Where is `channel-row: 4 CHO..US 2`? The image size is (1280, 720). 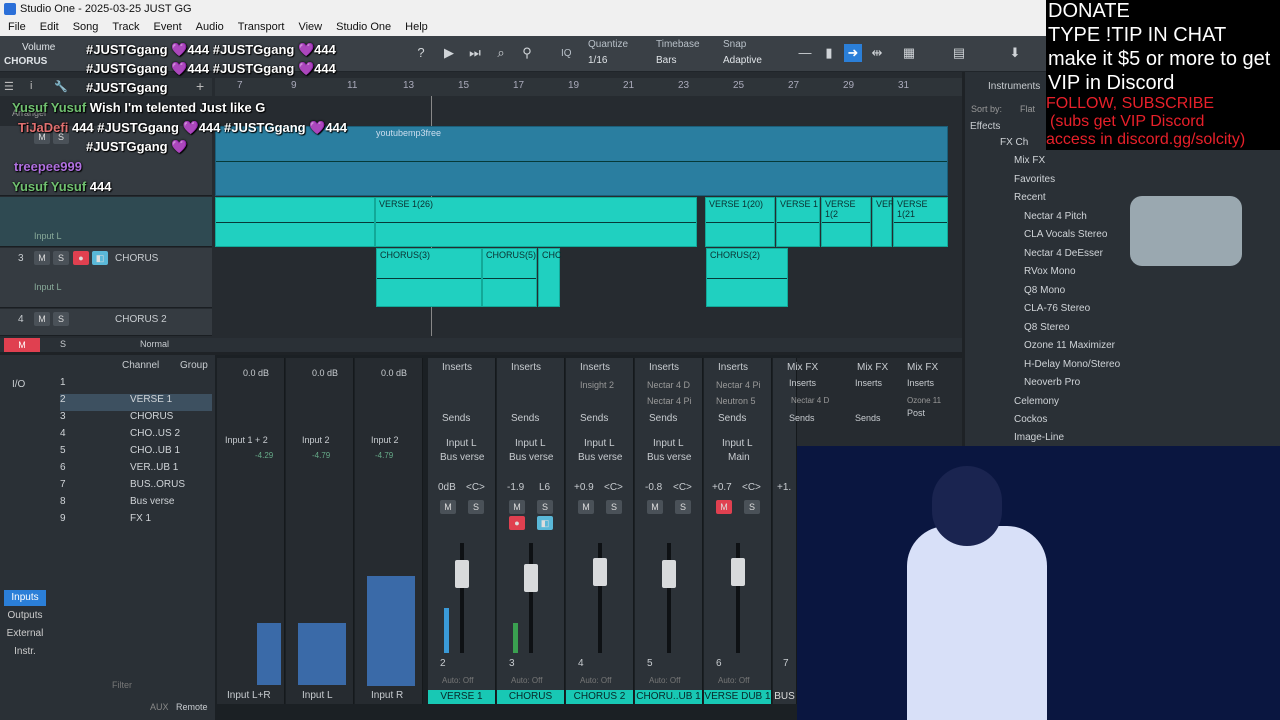 channel-row: 4 CHO..US 2 is located at coordinates (120, 436).